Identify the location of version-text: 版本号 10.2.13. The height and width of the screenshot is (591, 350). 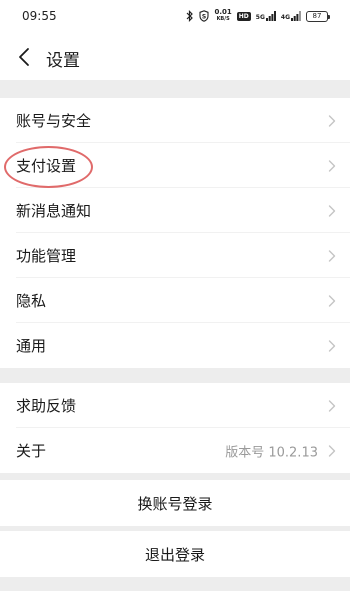
(271, 452).